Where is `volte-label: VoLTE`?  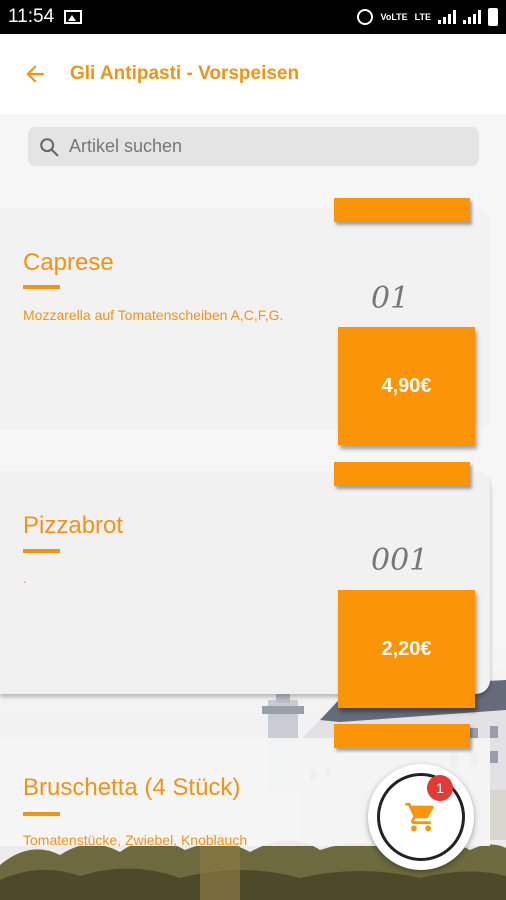
volte-label: VoLTE is located at coordinates (394, 16).